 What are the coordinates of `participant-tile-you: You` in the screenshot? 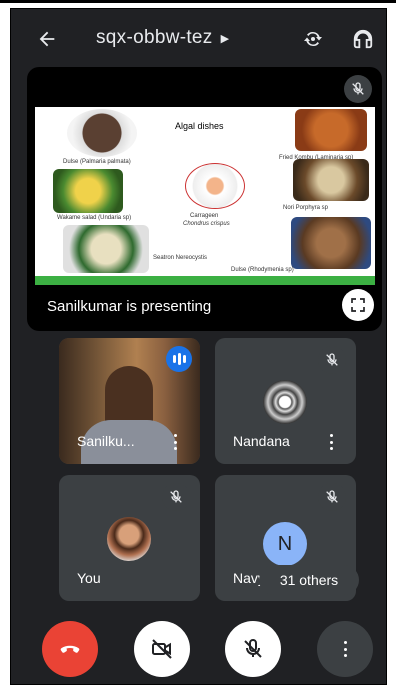 It's located at (129, 538).